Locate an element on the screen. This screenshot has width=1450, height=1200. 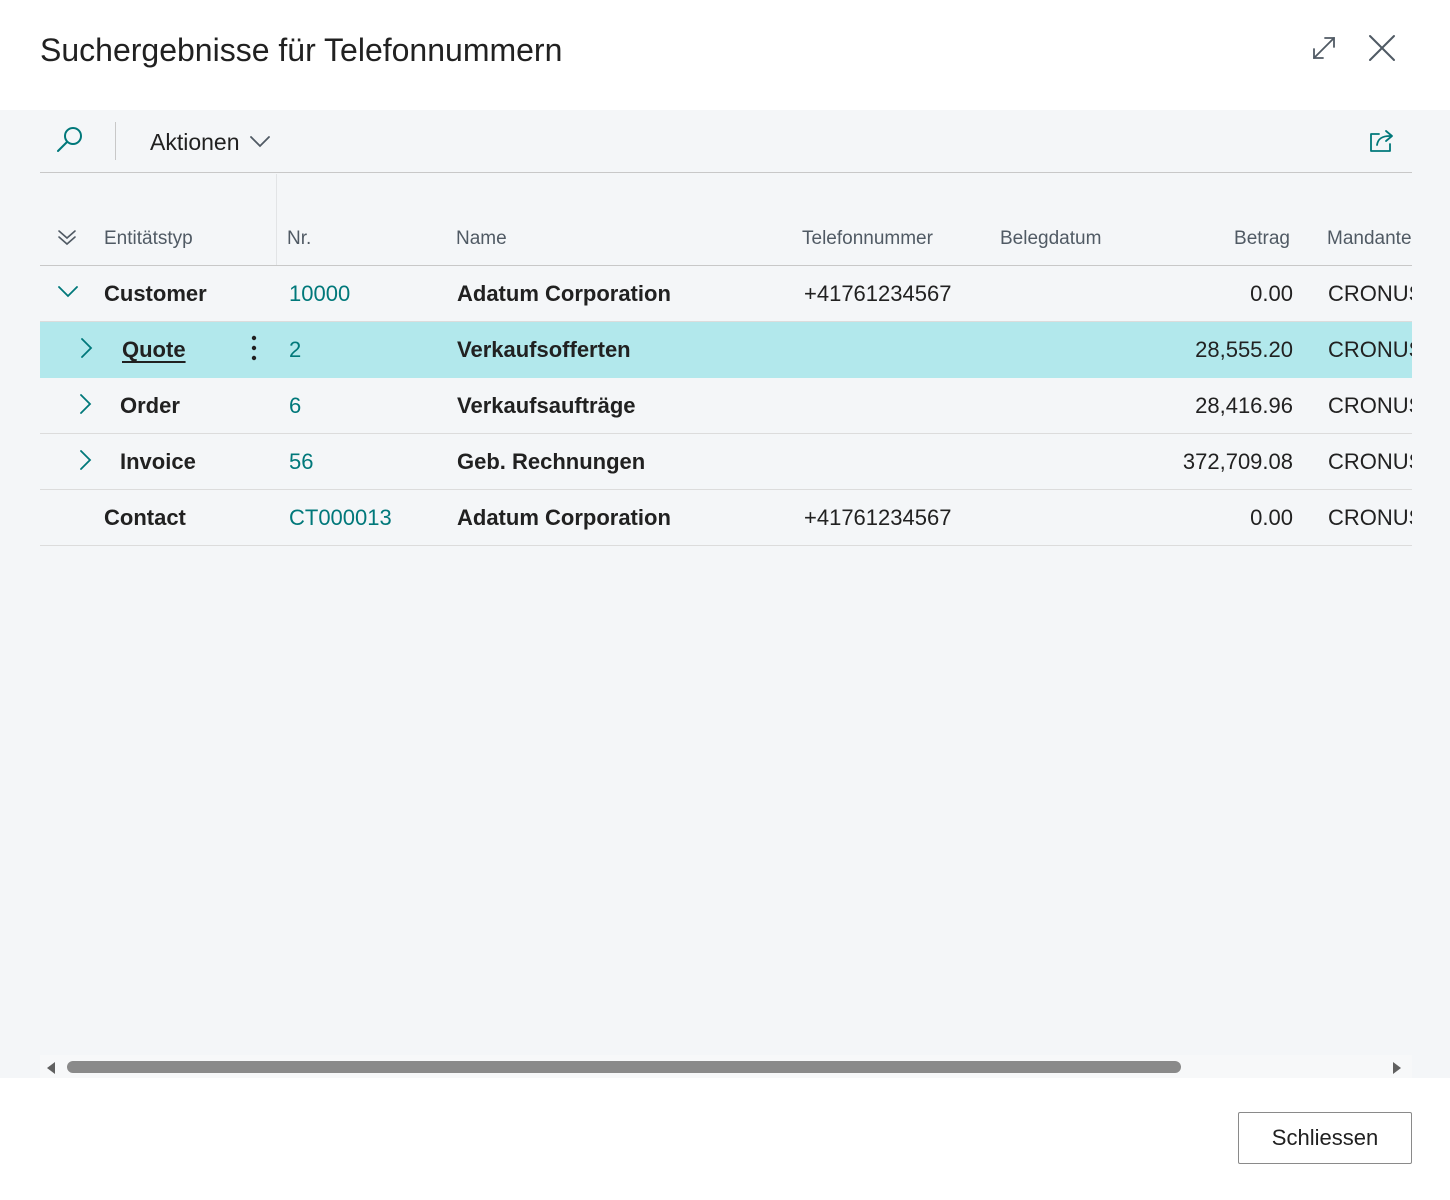
row-collapse-button is located at coordinates (68, 294).